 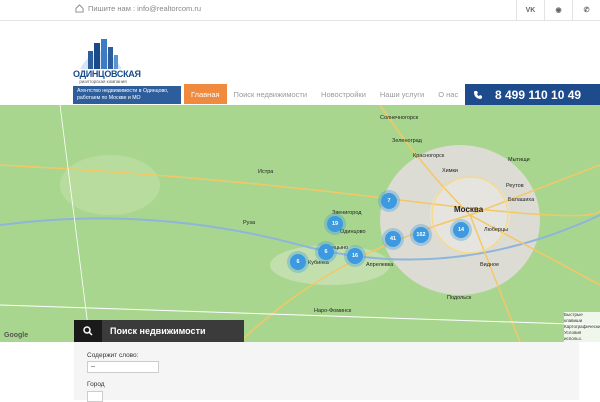 What do you see at coordinates (521, 200) in the screenshot?
I see `map-label: Балашиха` at bounding box center [521, 200].